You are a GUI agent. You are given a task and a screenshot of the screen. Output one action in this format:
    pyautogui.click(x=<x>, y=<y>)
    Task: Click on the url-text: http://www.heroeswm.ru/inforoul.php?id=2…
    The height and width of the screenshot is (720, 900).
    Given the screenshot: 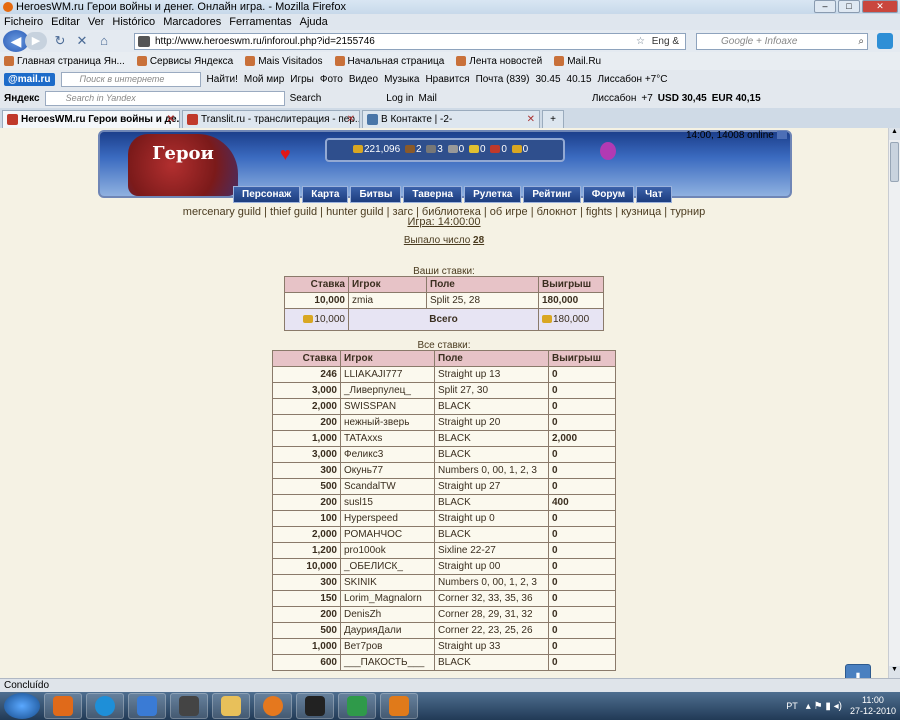 What is the action you would take?
    pyautogui.click(x=265, y=41)
    